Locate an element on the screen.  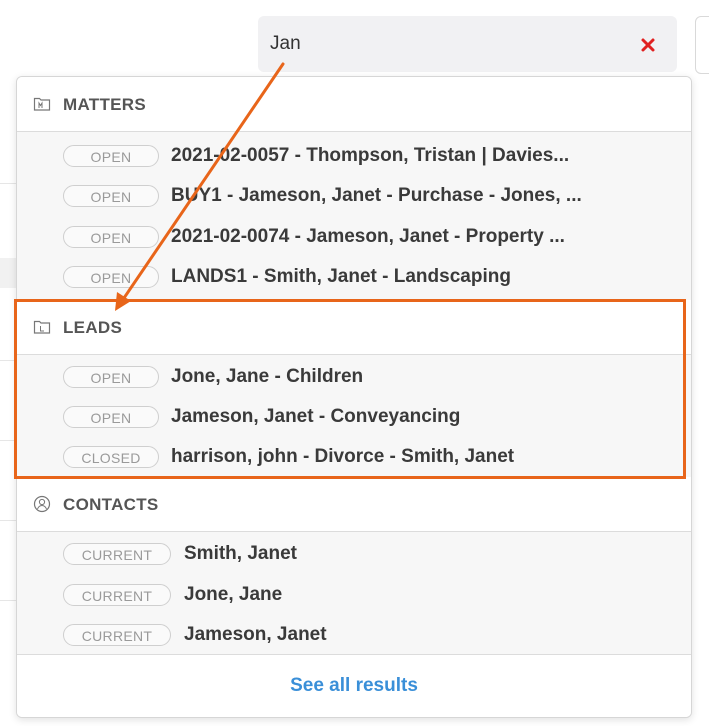
matters-section-header: MATTERS is located at coordinates (354, 104).